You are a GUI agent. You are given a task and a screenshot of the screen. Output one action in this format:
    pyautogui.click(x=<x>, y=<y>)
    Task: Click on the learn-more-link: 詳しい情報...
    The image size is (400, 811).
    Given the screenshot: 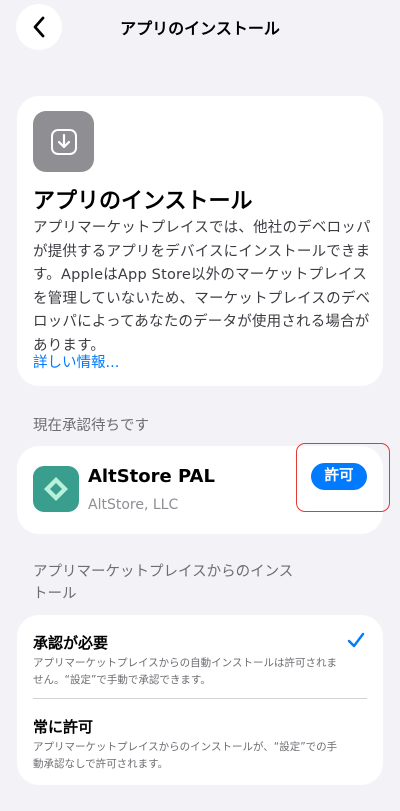 What is the action you would take?
    pyautogui.click(x=76, y=361)
    